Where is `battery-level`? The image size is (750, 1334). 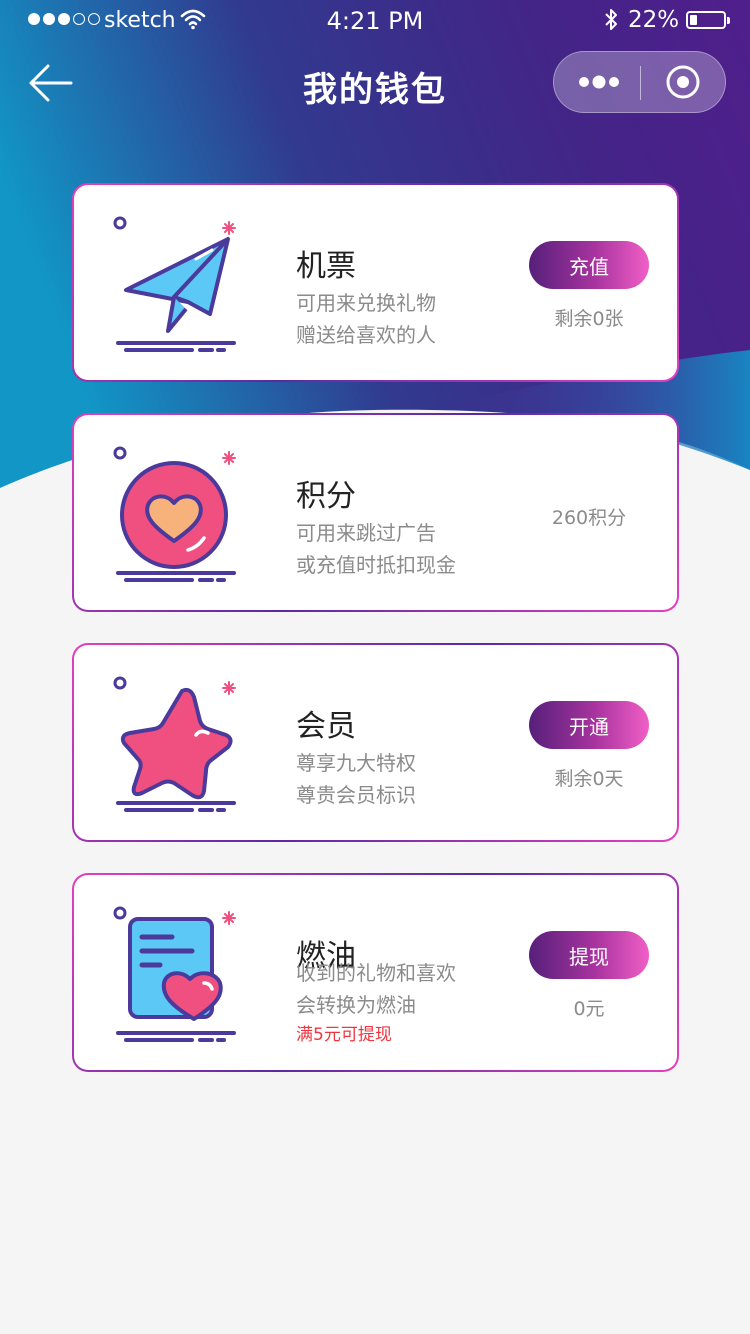
battery-level is located at coordinates (693, 20).